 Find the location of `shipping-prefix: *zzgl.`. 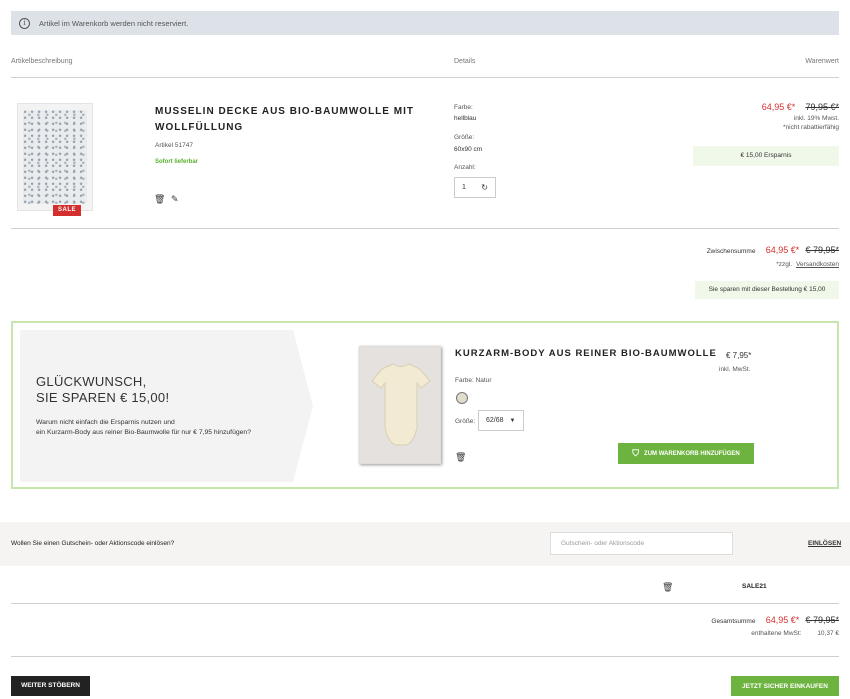

shipping-prefix: *zzgl. is located at coordinates (784, 264).